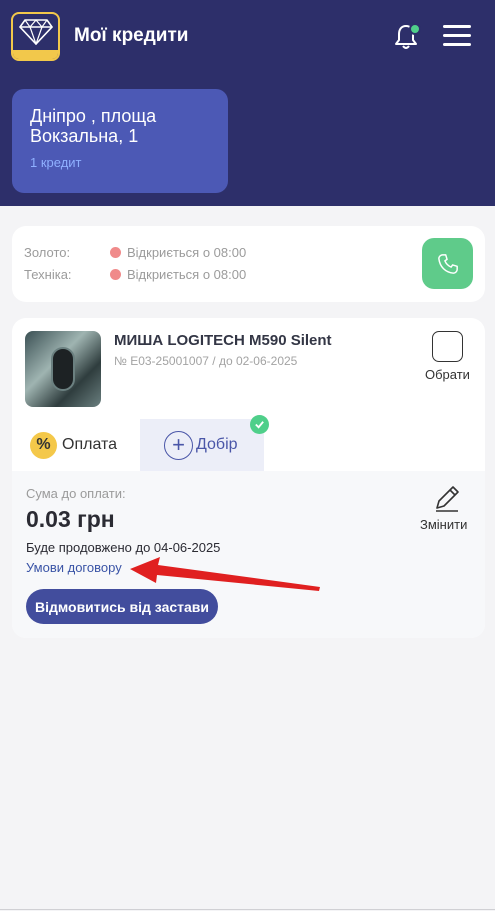  What do you see at coordinates (447, 374) in the screenshot?
I see `select-label: Обрати` at bounding box center [447, 374].